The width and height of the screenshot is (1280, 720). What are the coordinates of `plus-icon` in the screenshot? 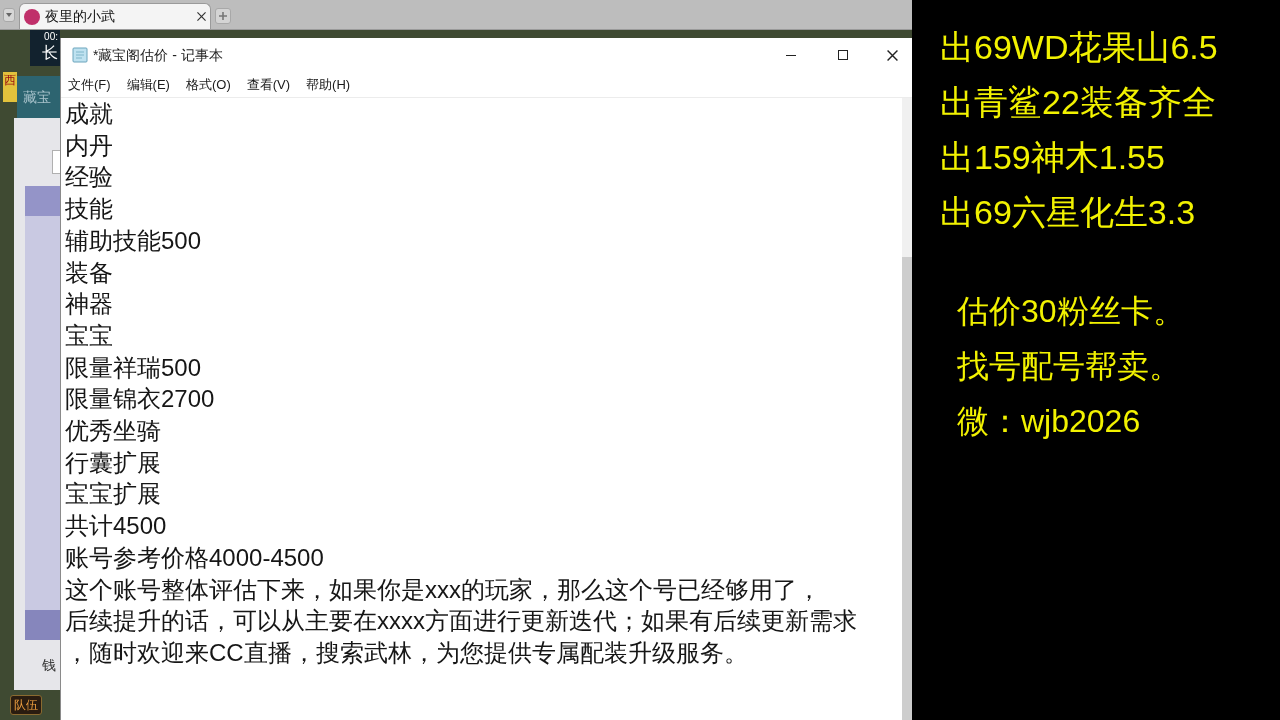 It's located at (223, 16).